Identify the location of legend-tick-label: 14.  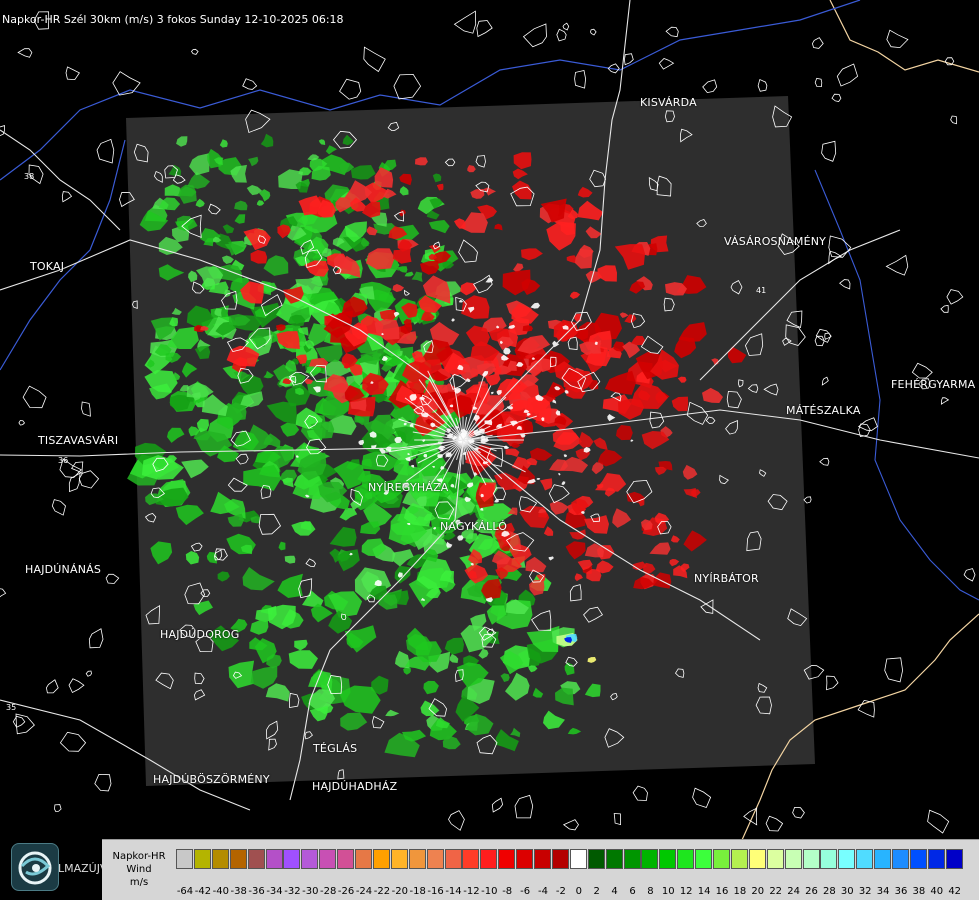
(704, 891).